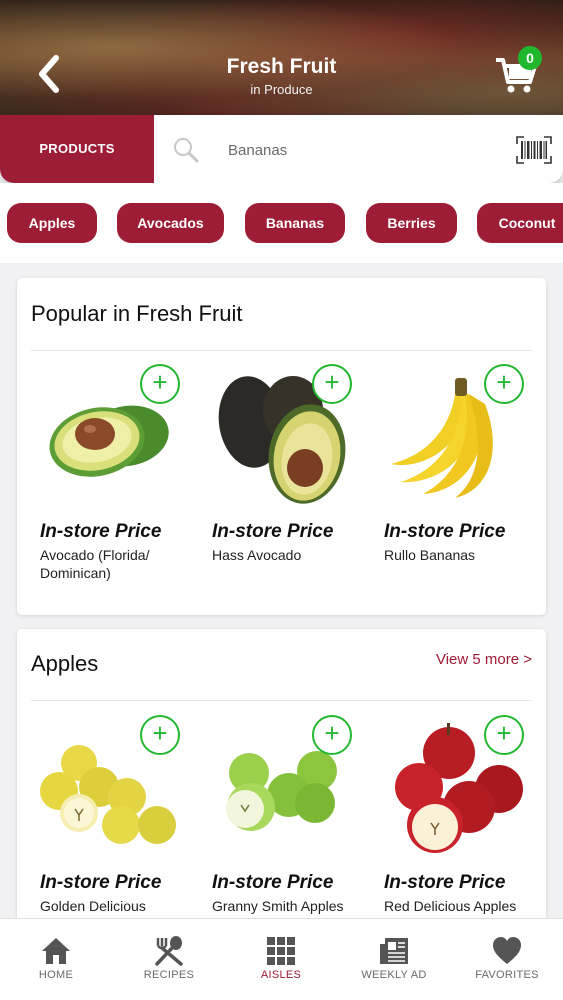  Describe the element at coordinates (278, 906) in the screenshot. I see `product-name: Granny Smith Apples` at that location.